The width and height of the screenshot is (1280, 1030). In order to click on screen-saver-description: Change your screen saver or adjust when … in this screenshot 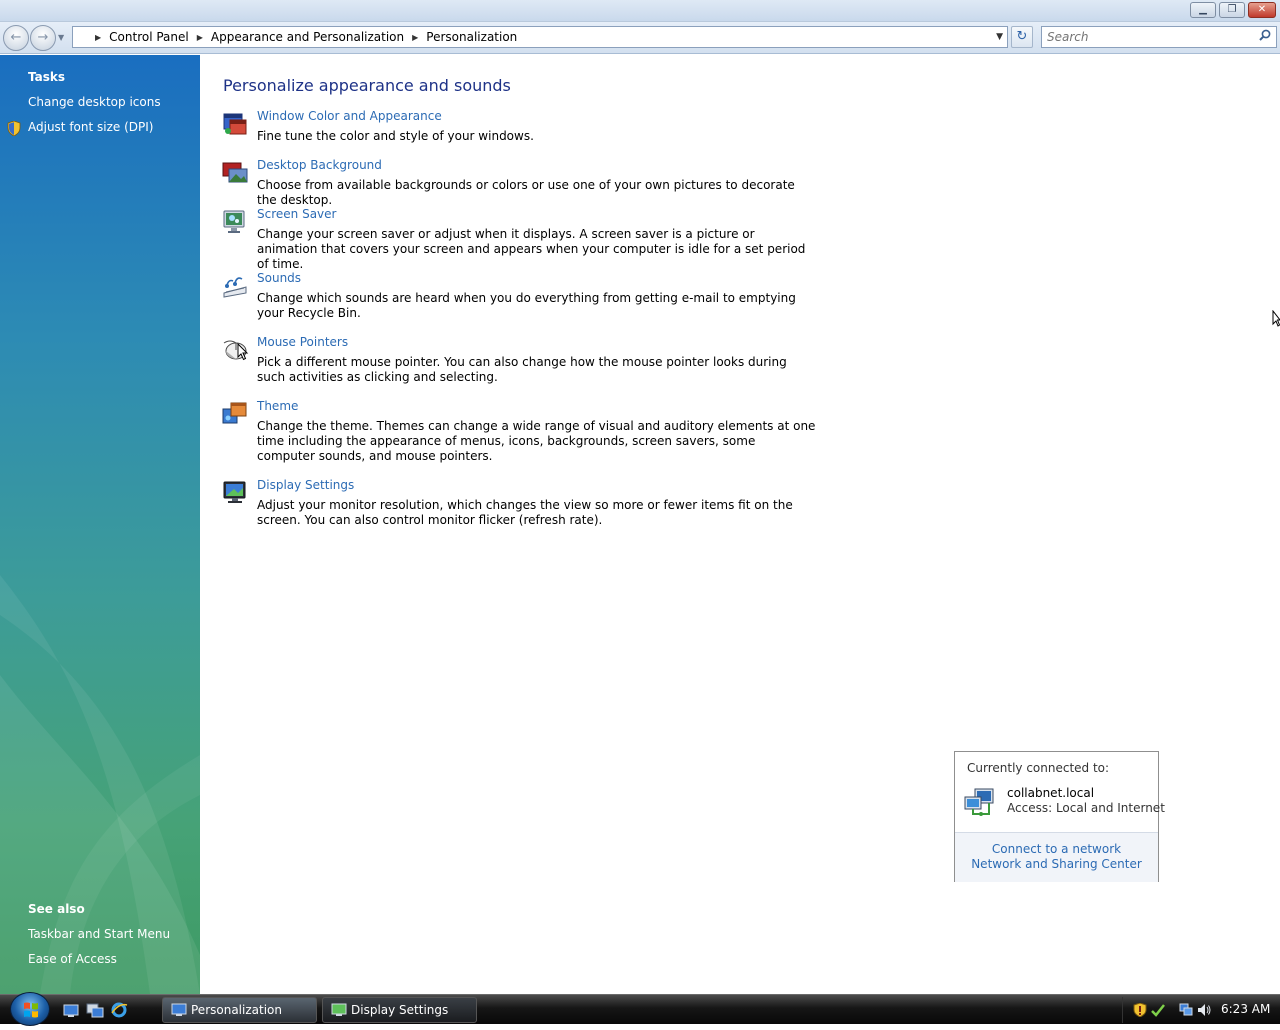, I will do `click(531, 249)`.